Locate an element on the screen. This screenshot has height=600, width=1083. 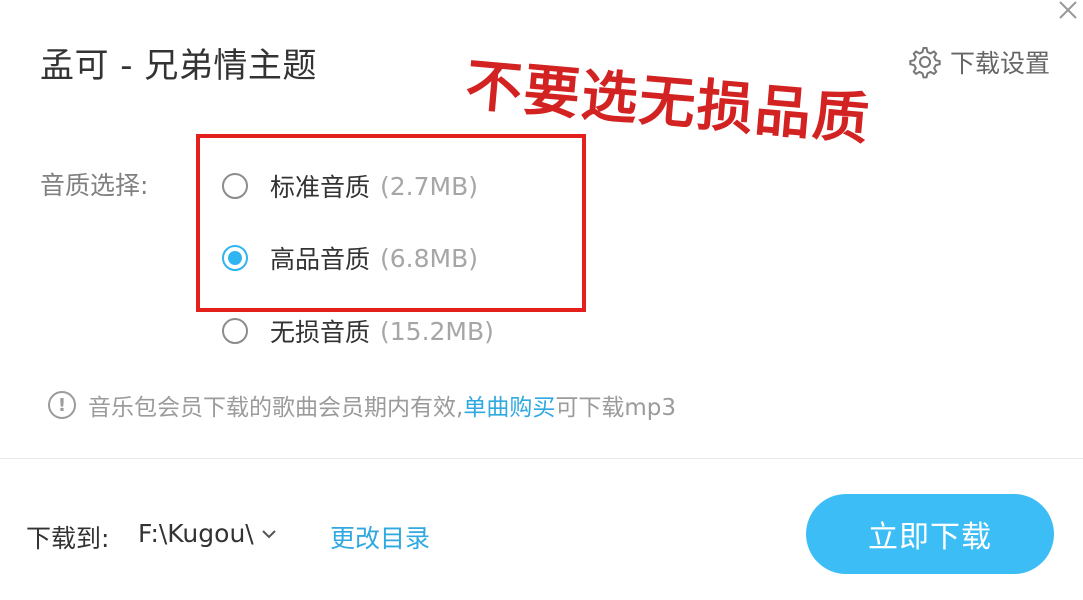
quality-option-standard: 标准音质 (2.7MB) is located at coordinates (350, 186).